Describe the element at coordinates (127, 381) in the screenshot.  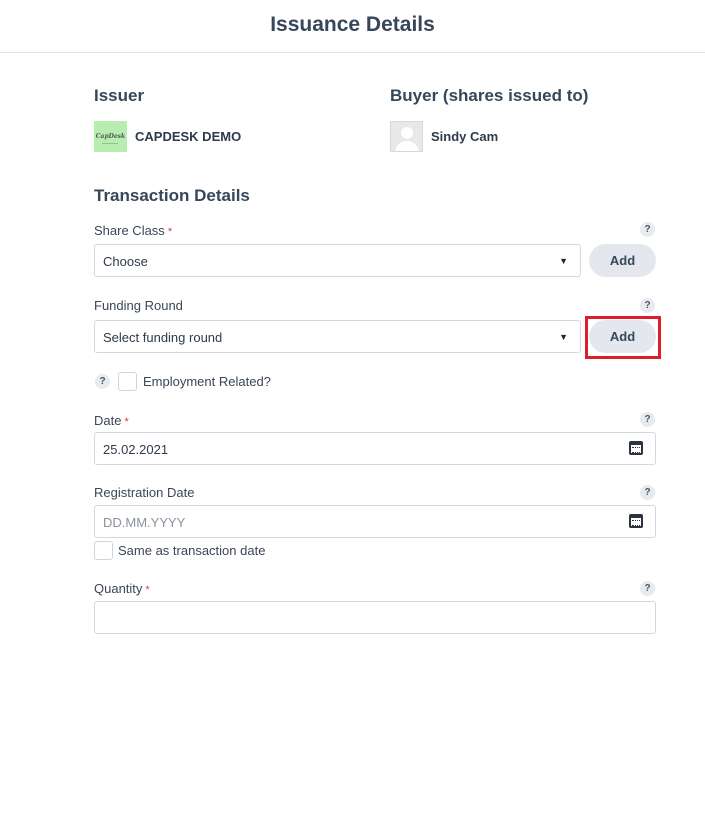
I see `employment-related-checkbox` at that location.